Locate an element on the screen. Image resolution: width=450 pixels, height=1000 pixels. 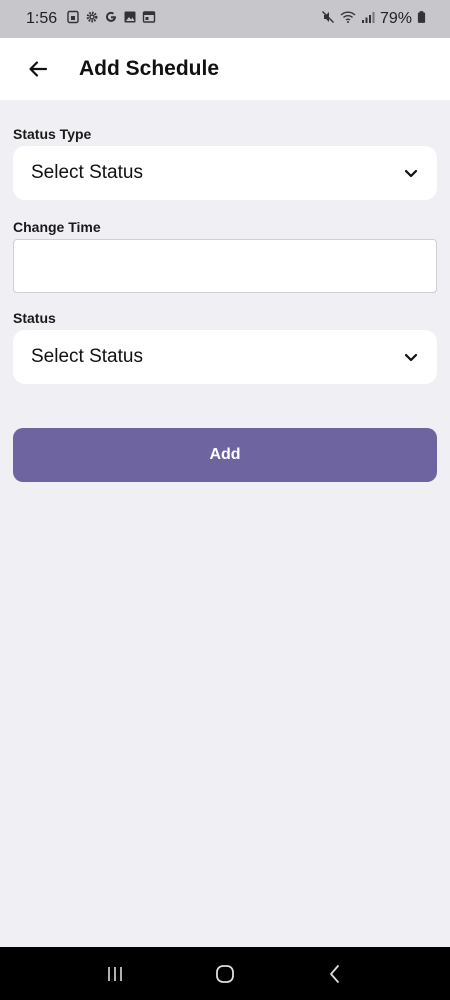
calendar-icon is located at coordinates (149, 19).